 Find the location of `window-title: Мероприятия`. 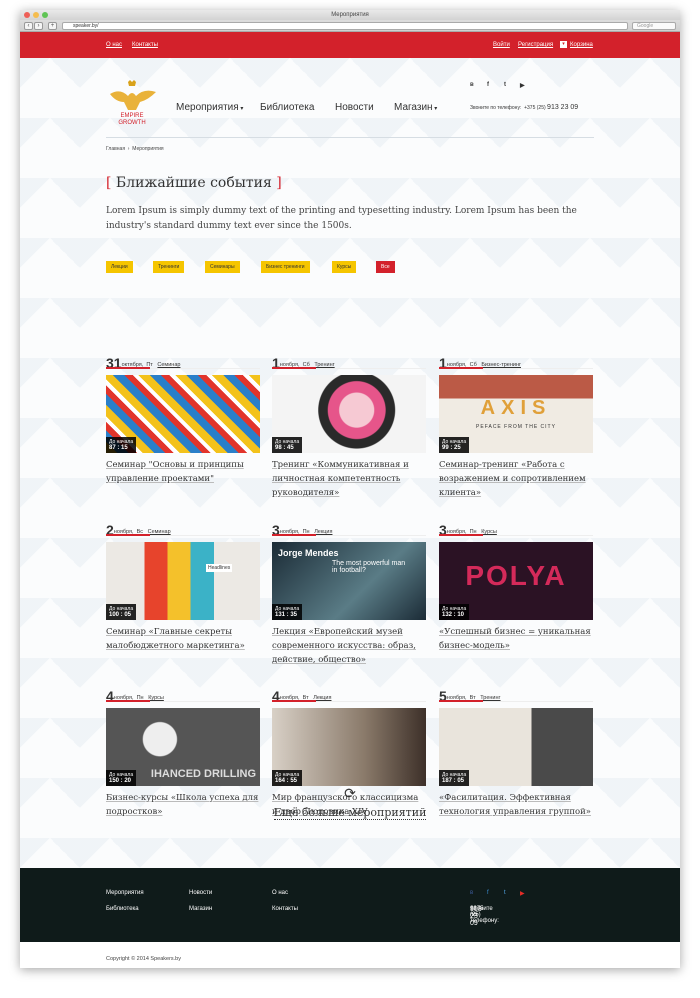

window-title: Мероприятия is located at coordinates (350, 15).